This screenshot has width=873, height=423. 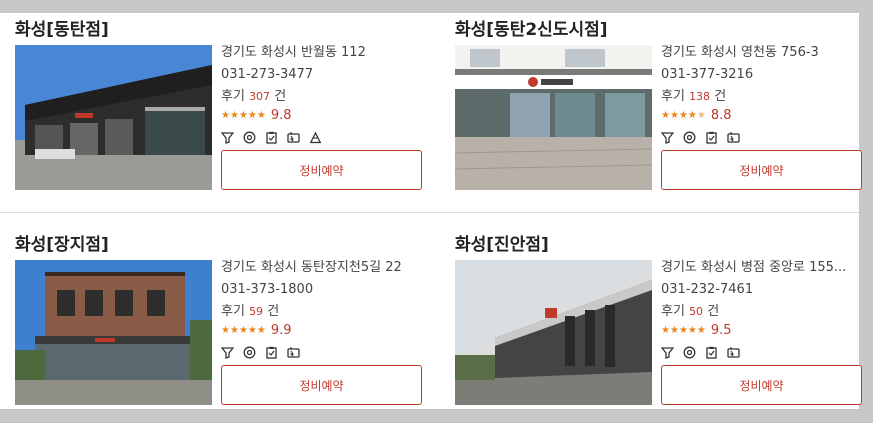 What do you see at coordinates (531, 27) in the screenshot?
I see `store-name: 화성[동탄2신도시점]` at bounding box center [531, 27].